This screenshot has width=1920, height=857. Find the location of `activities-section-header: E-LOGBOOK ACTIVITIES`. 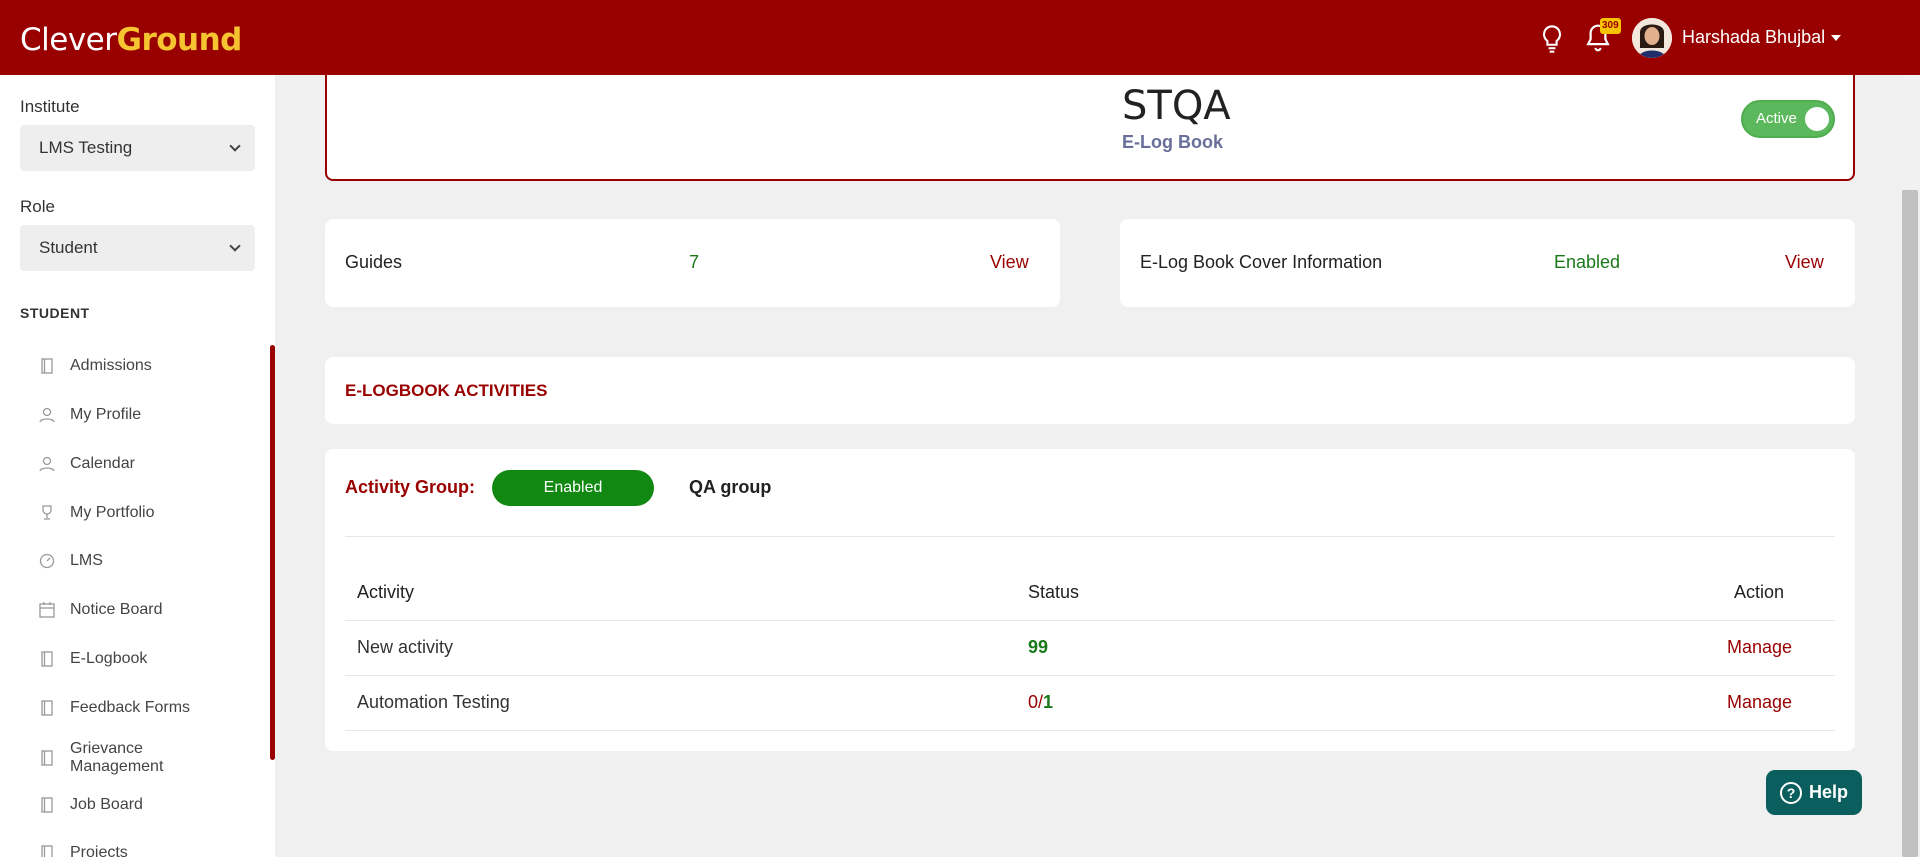

activities-section-header: E-LOGBOOK ACTIVITIES is located at coordinates (1090, 390).